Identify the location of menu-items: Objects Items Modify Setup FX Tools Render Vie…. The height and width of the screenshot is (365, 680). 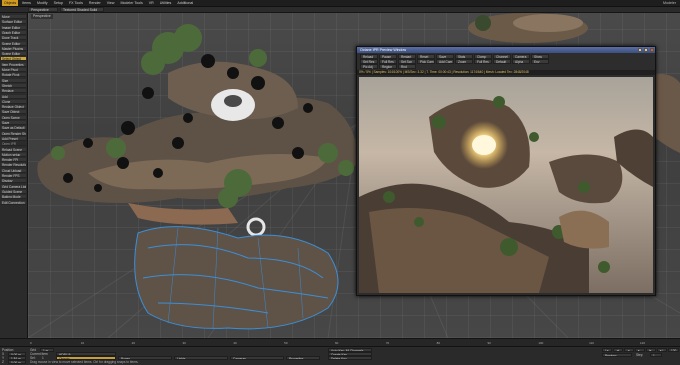
(98, 3).